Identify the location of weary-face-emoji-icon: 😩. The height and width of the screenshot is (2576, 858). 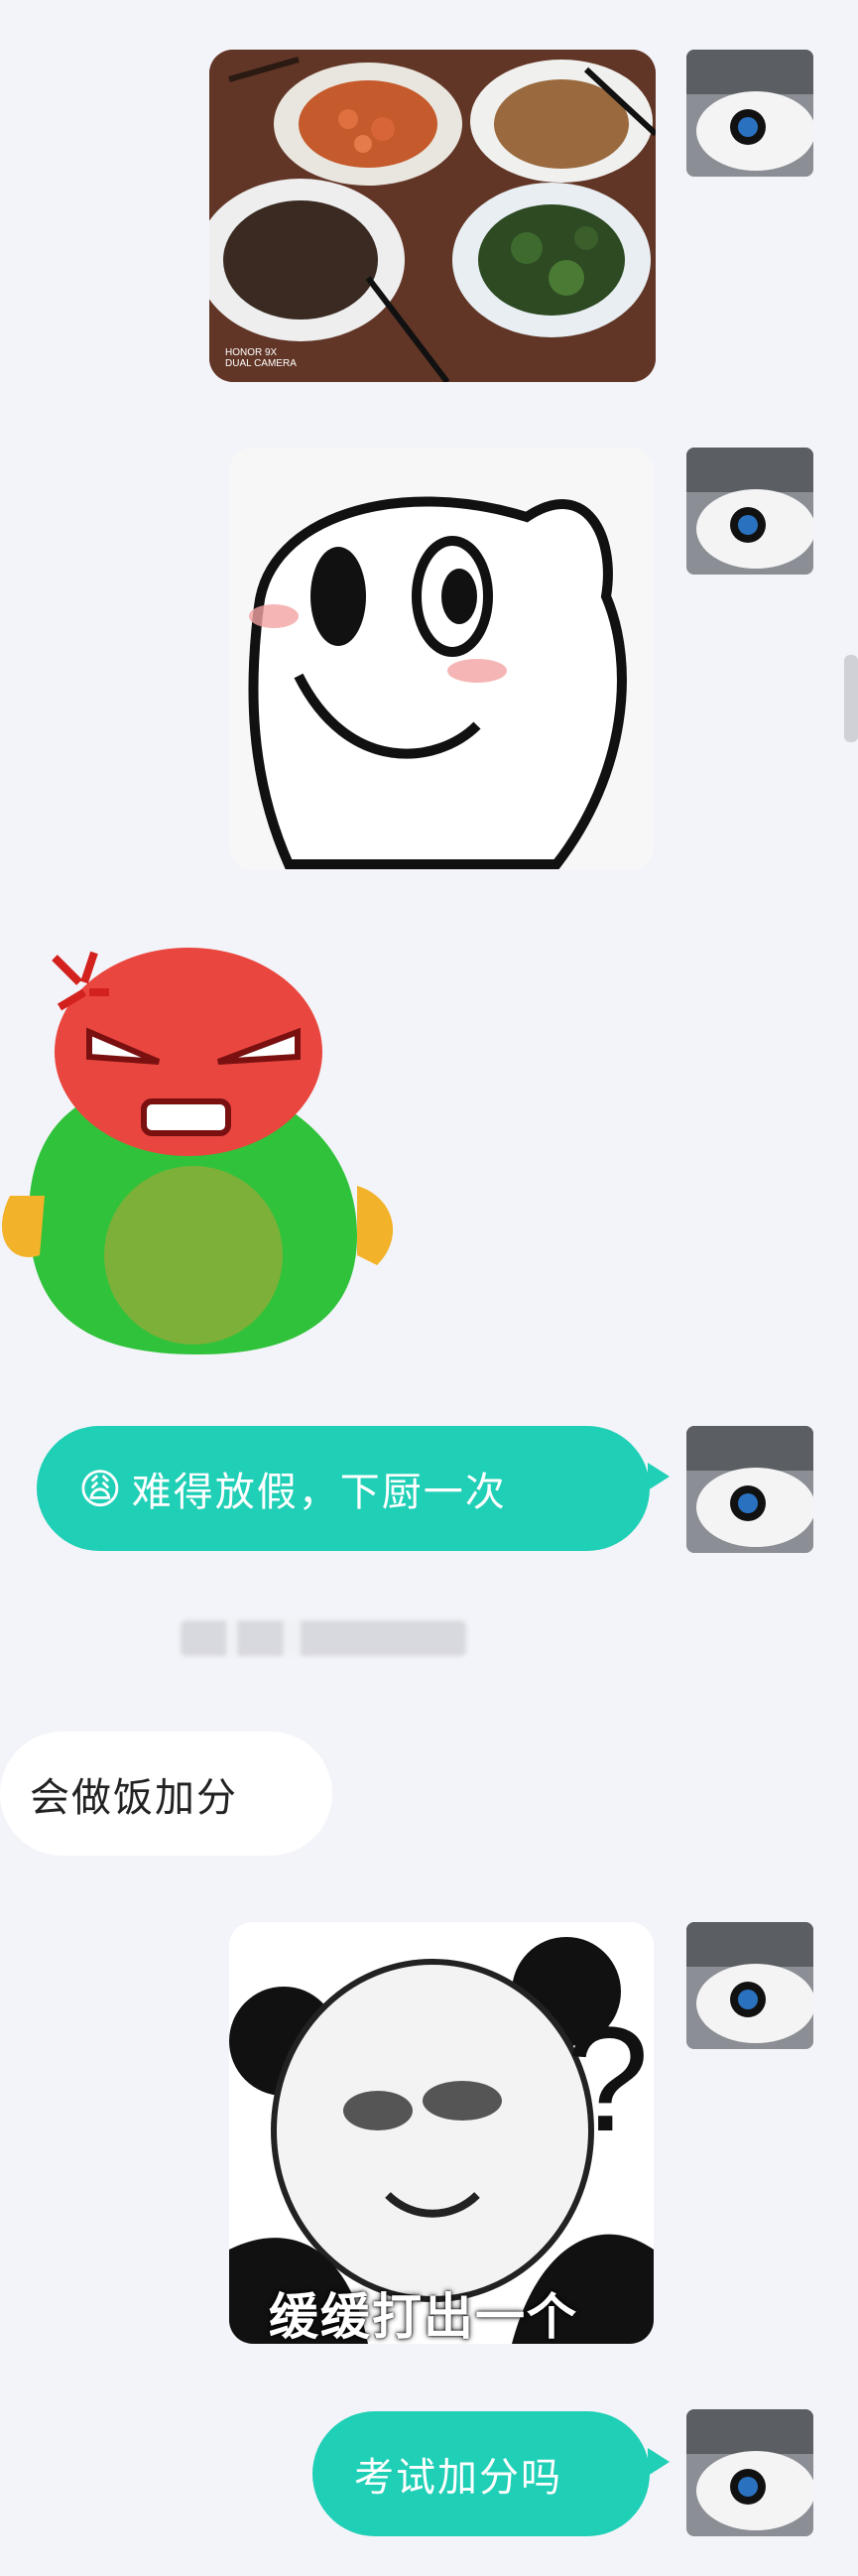
(101, 1489).